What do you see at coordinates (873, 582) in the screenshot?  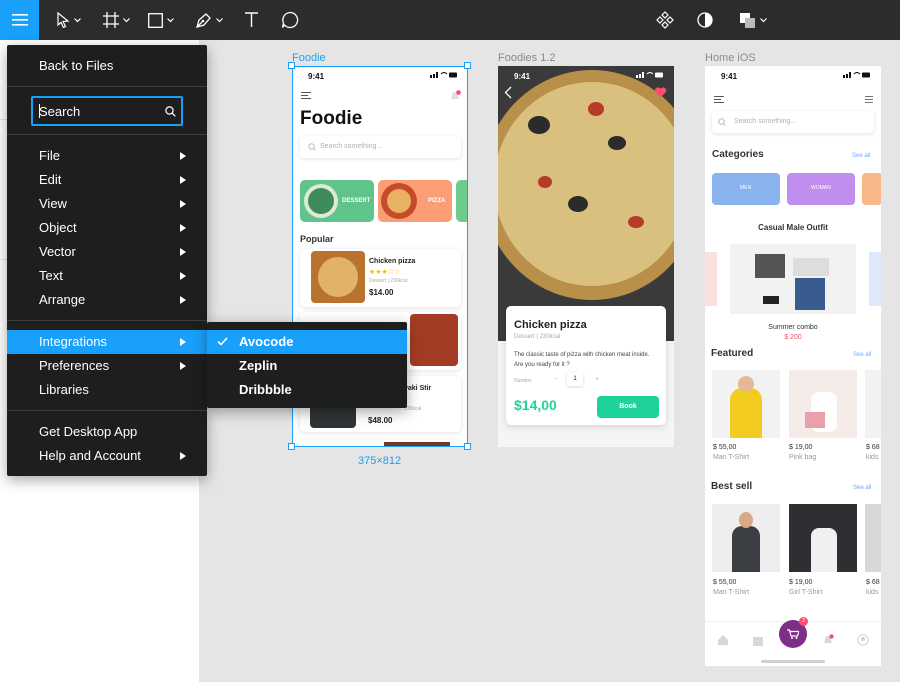 I see `product-price: $ 68` at bounding box center [873, 582].